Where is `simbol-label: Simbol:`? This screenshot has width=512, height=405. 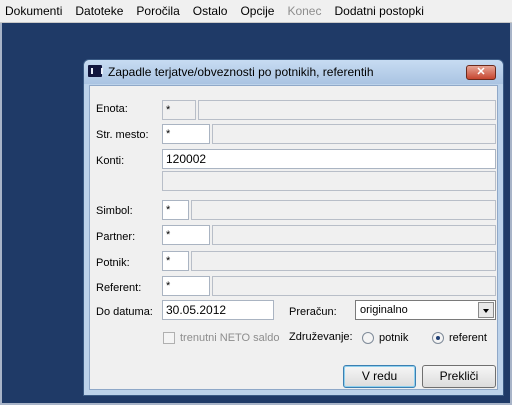 simbol-label: Simbol: is located at coordinates (114, 211).